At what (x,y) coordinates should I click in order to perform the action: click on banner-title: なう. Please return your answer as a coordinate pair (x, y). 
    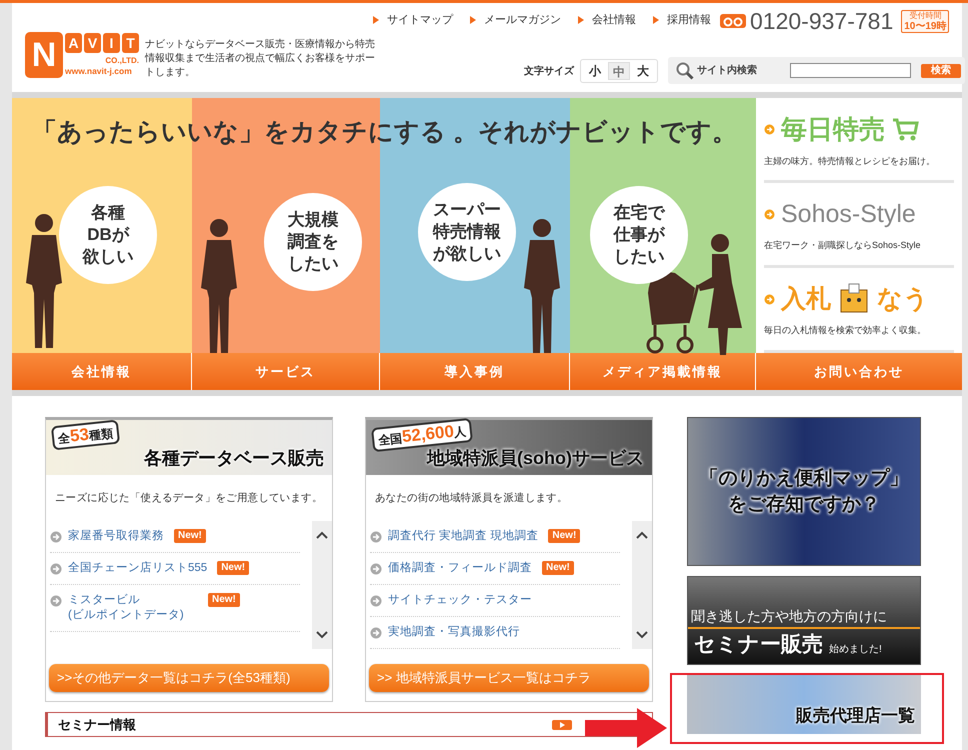
    Looking at the image, I should click on (903, 299).